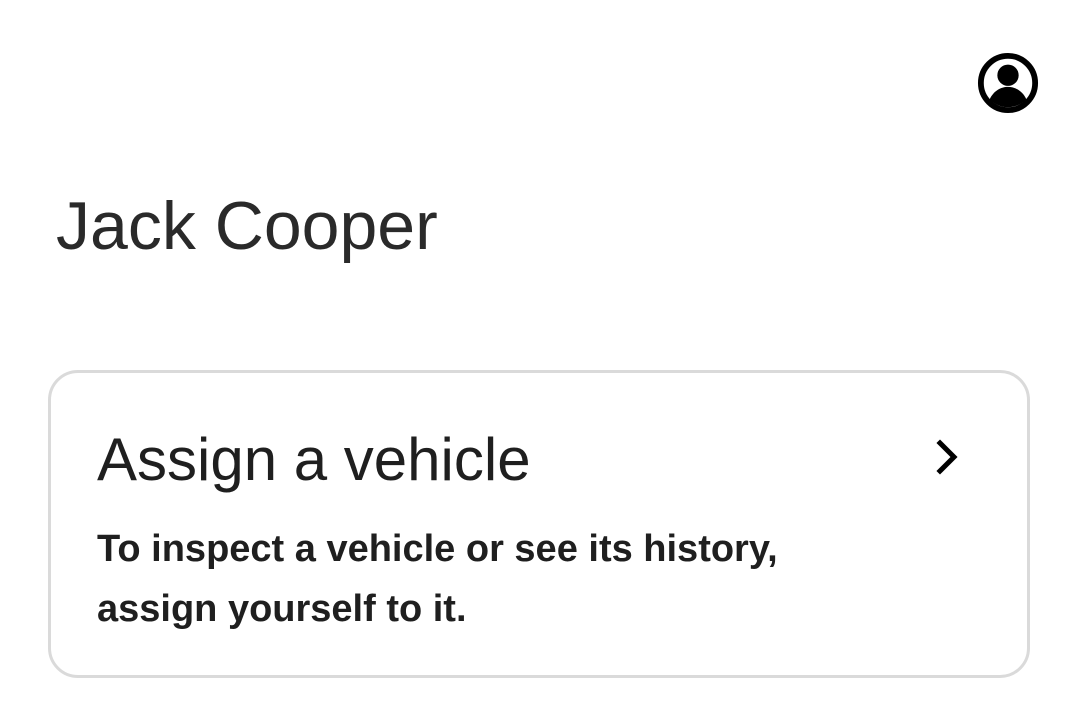 This screenshot has width=1080, height=716. Describe the element at coordinates (947, 457) in the screenshot. I see `chevron-right-icon` at that location.